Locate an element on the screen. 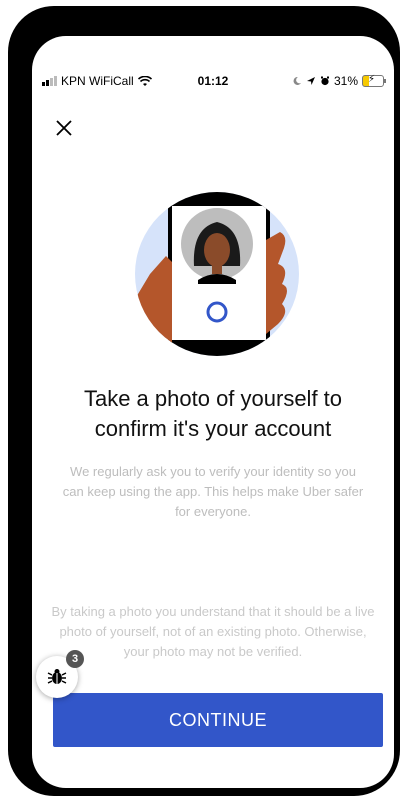 This screenshot has height=802, width=410. close-icon is located at coordinates (64, 128).